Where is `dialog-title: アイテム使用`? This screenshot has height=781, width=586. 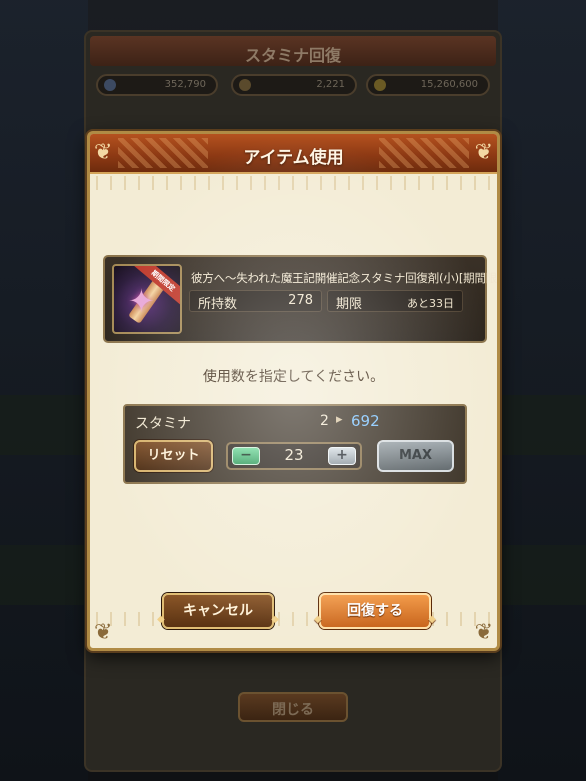
dialog-title: アイテム使用 is located at coordinates (293, 158).